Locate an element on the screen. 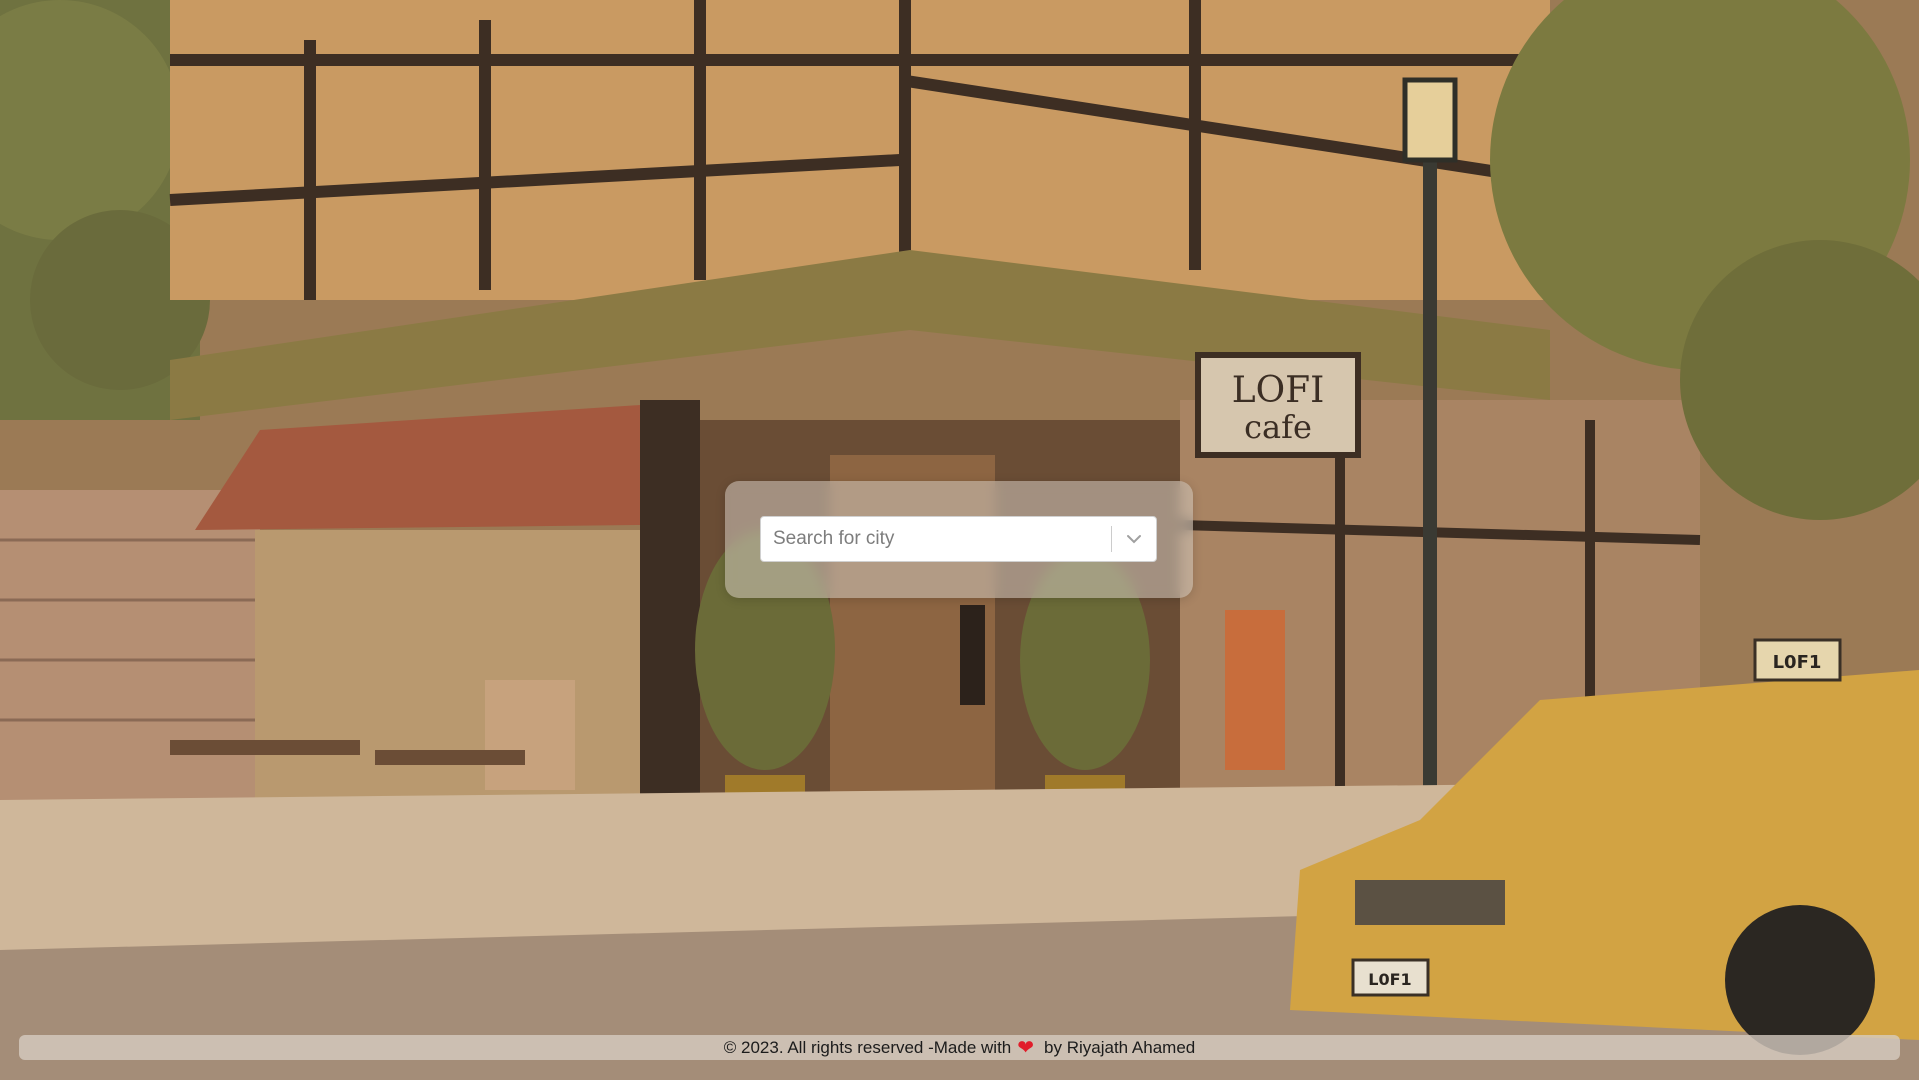 Image resolution: width=1919 pixels, height=1080 pixels. sign-text-cafe: cafe is located at coordinates (1278, 427).